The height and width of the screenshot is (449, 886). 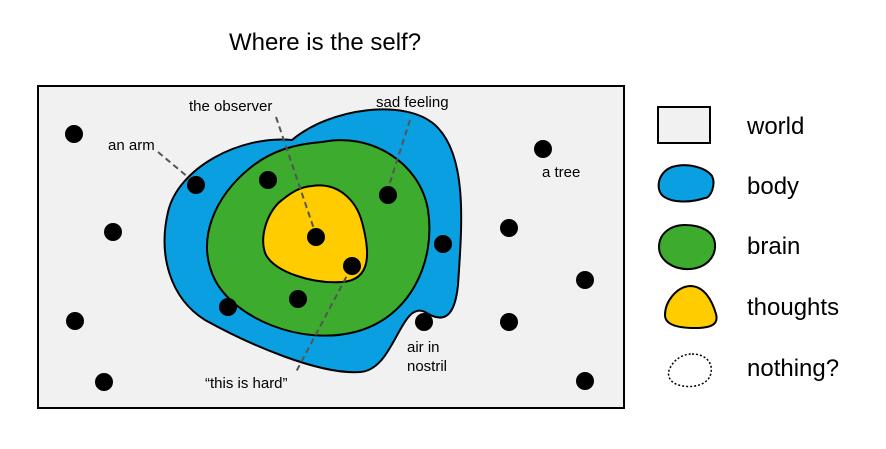 What do you see at coordinates (424, 322) in the screenshot?
I see `dot-air-in-nostril` at bounding box center [424, 322].